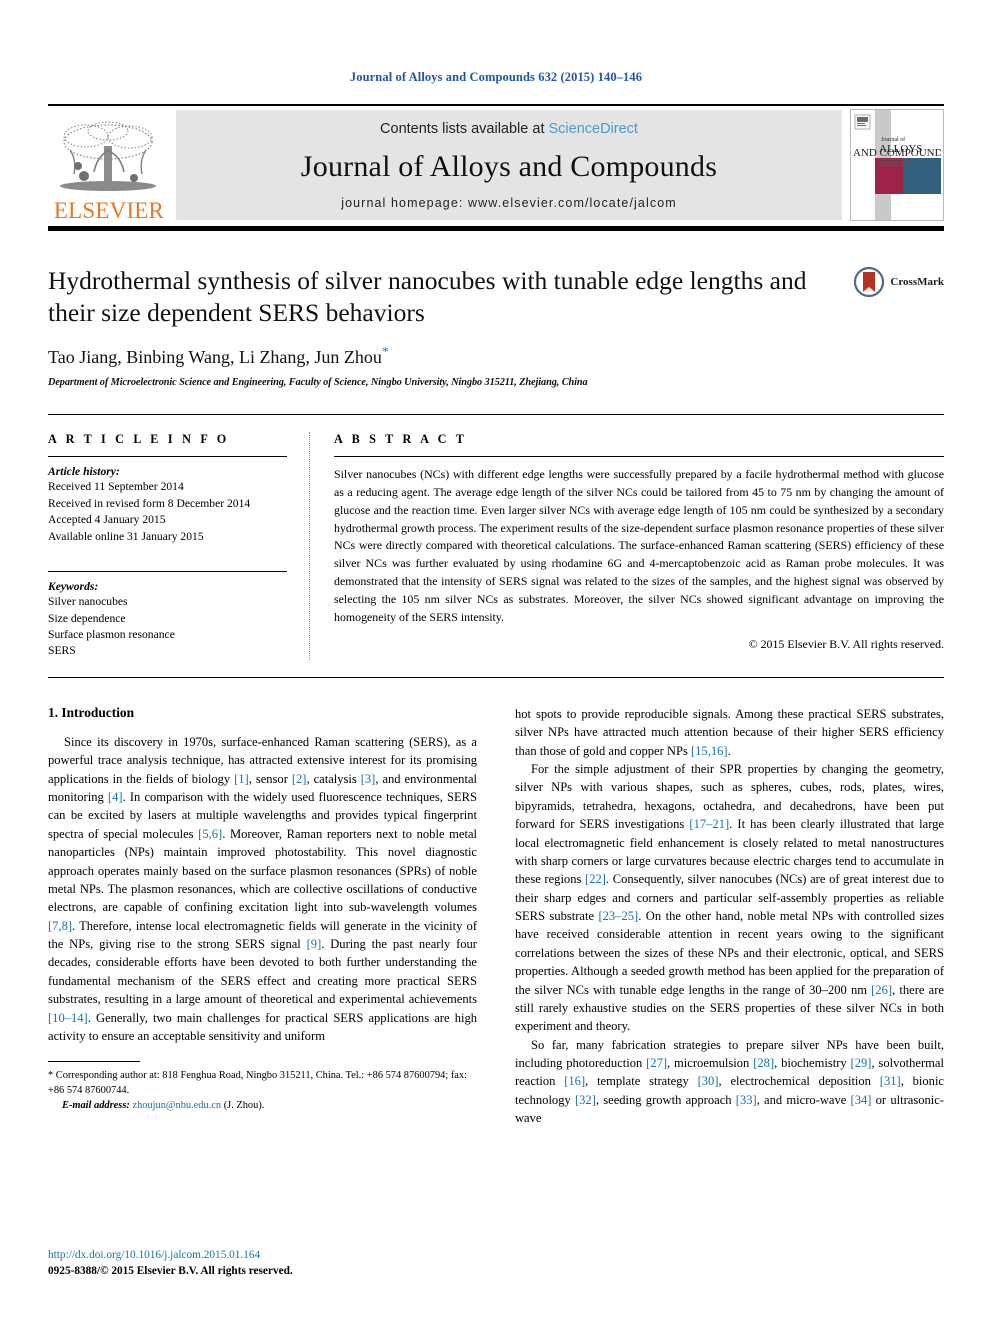 The height and width of the screenshot is (1323, 992). Describe the element at coordinates (73, 587) in the screenshot. I see `keywords-heading: Keywords:` at that location.